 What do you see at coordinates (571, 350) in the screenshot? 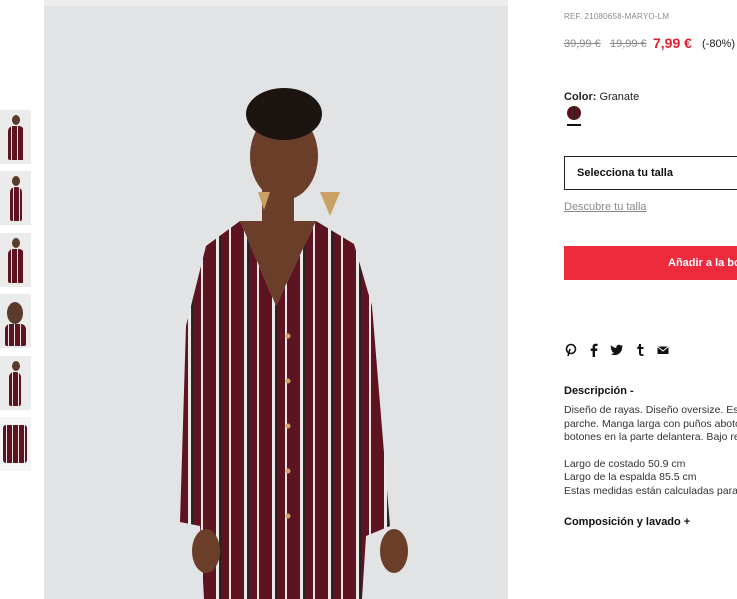
I see `pinterest-icon` at bounding box center [571, 350].